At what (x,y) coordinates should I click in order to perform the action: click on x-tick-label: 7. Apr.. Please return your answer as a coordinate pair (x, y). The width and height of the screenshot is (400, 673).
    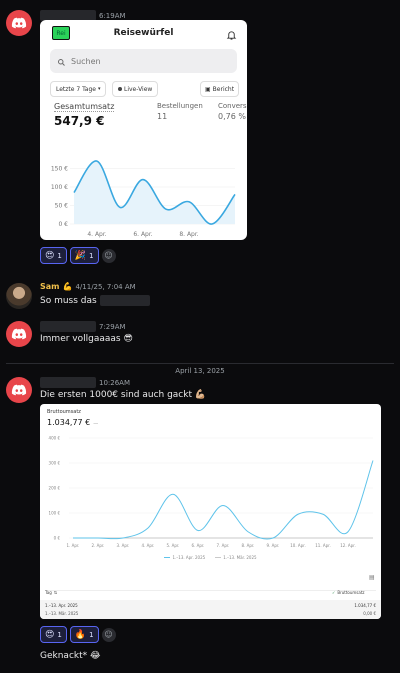
    Looking at the image, I should click on (223, 545).